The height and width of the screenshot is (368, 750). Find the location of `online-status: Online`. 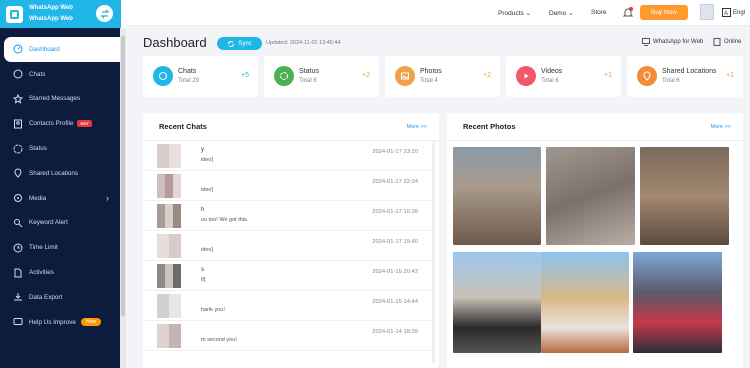

online-status: Online is located at coordinates (727, 42).